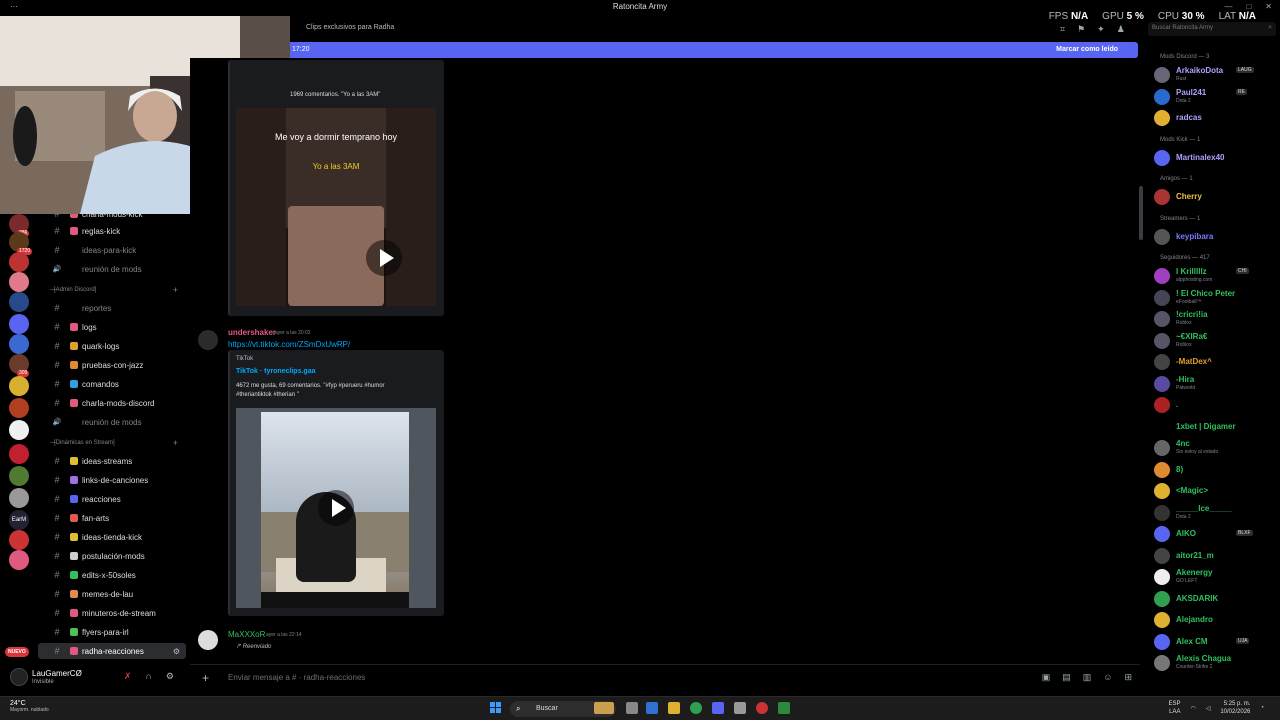 This screenshot has height=720, width=1280. What do you see at coordinates (112, 575) in the screenshot?
I see `channel-item: # edits-x-50soles` at bounding box center [112, 575].